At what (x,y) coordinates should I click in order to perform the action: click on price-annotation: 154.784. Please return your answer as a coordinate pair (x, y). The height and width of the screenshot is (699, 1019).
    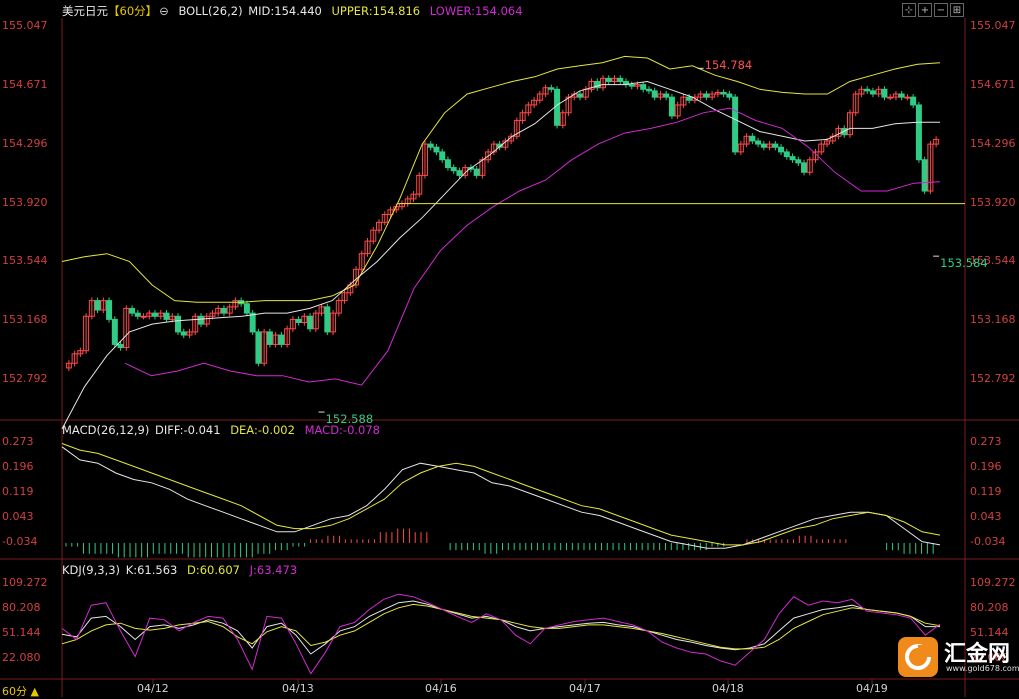
    Looking at the image, I should click on (728, 65).